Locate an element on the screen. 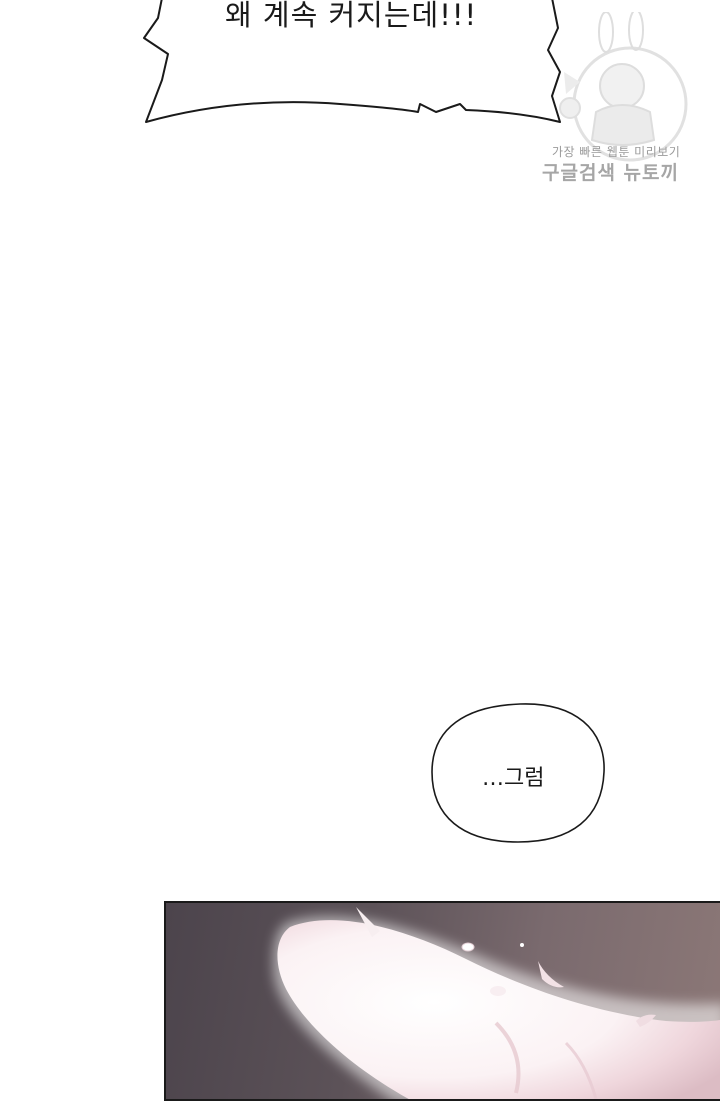  watermark-title: 구글검색 뉴토끼 is located at coordinates (610, 173).